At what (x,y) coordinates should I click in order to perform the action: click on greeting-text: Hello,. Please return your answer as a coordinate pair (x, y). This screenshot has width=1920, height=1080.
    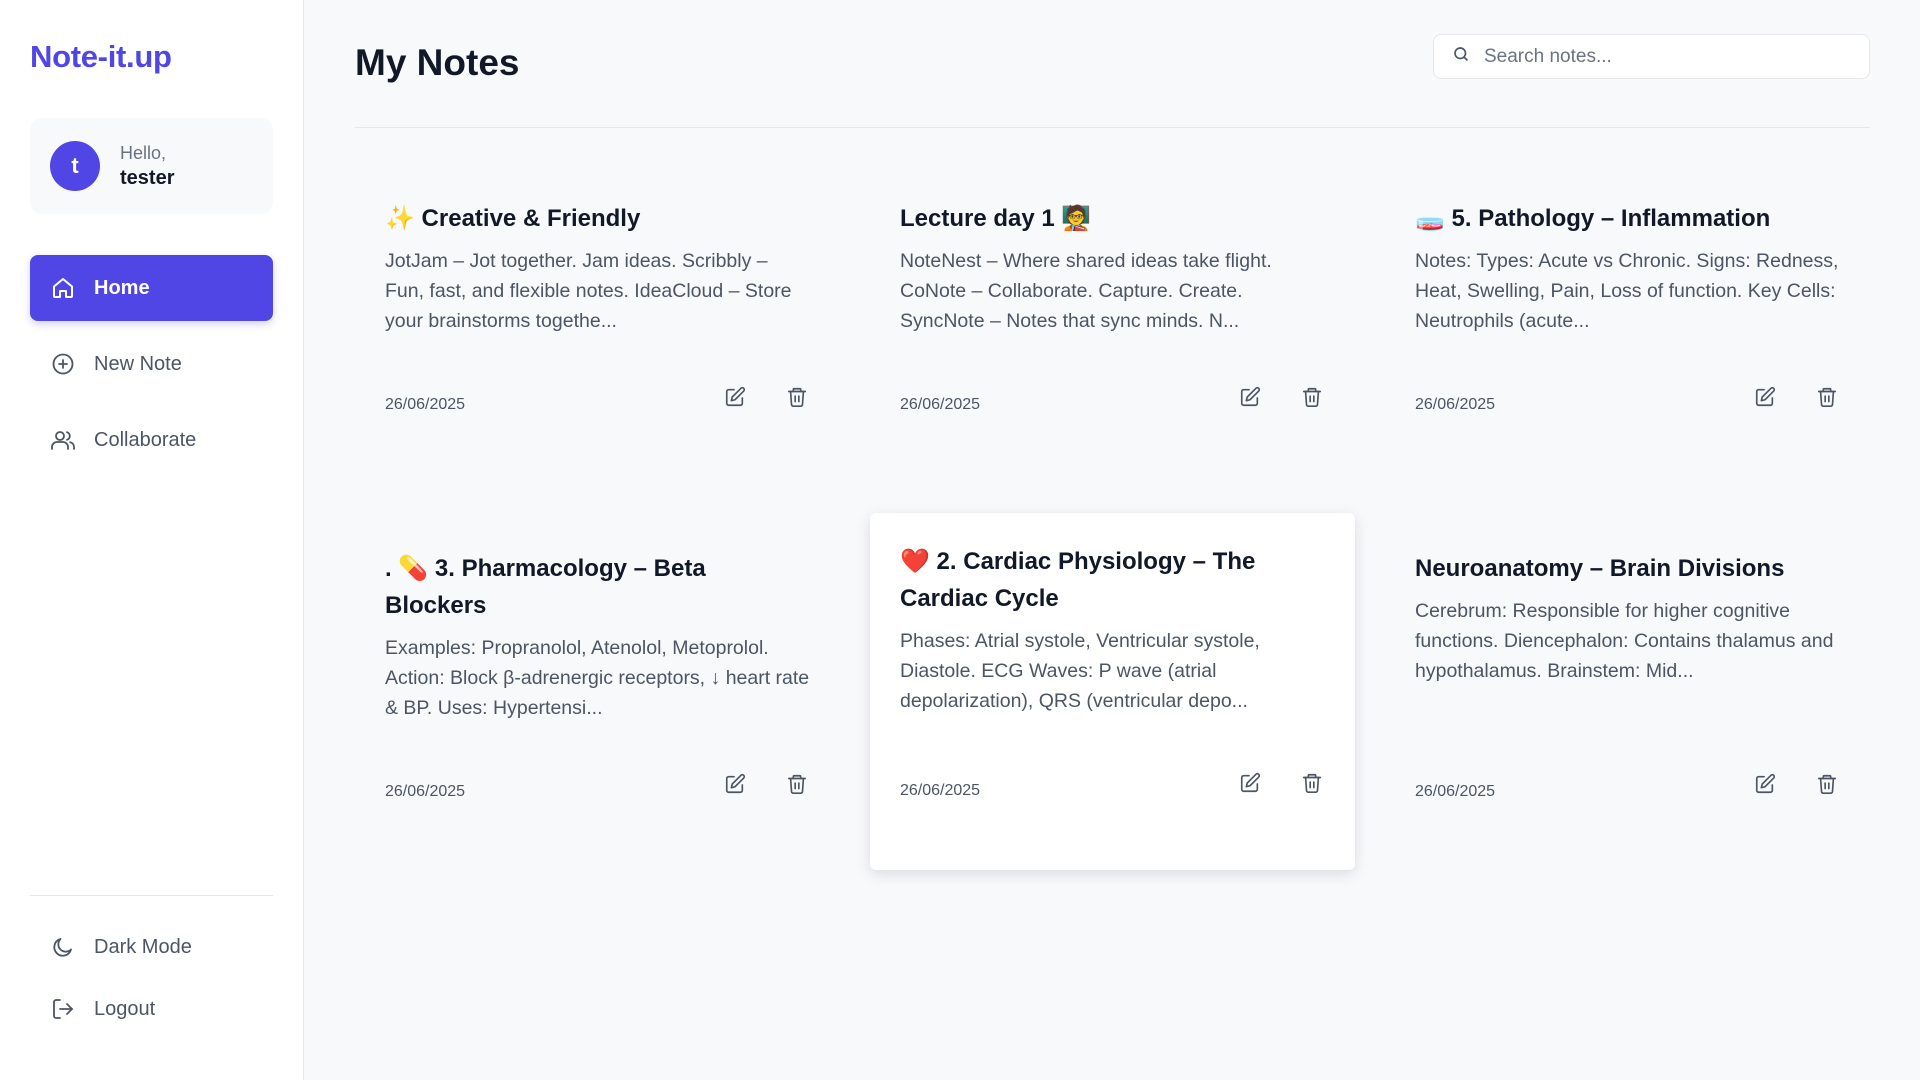
    Looking at the image, I should click on (143, 153).